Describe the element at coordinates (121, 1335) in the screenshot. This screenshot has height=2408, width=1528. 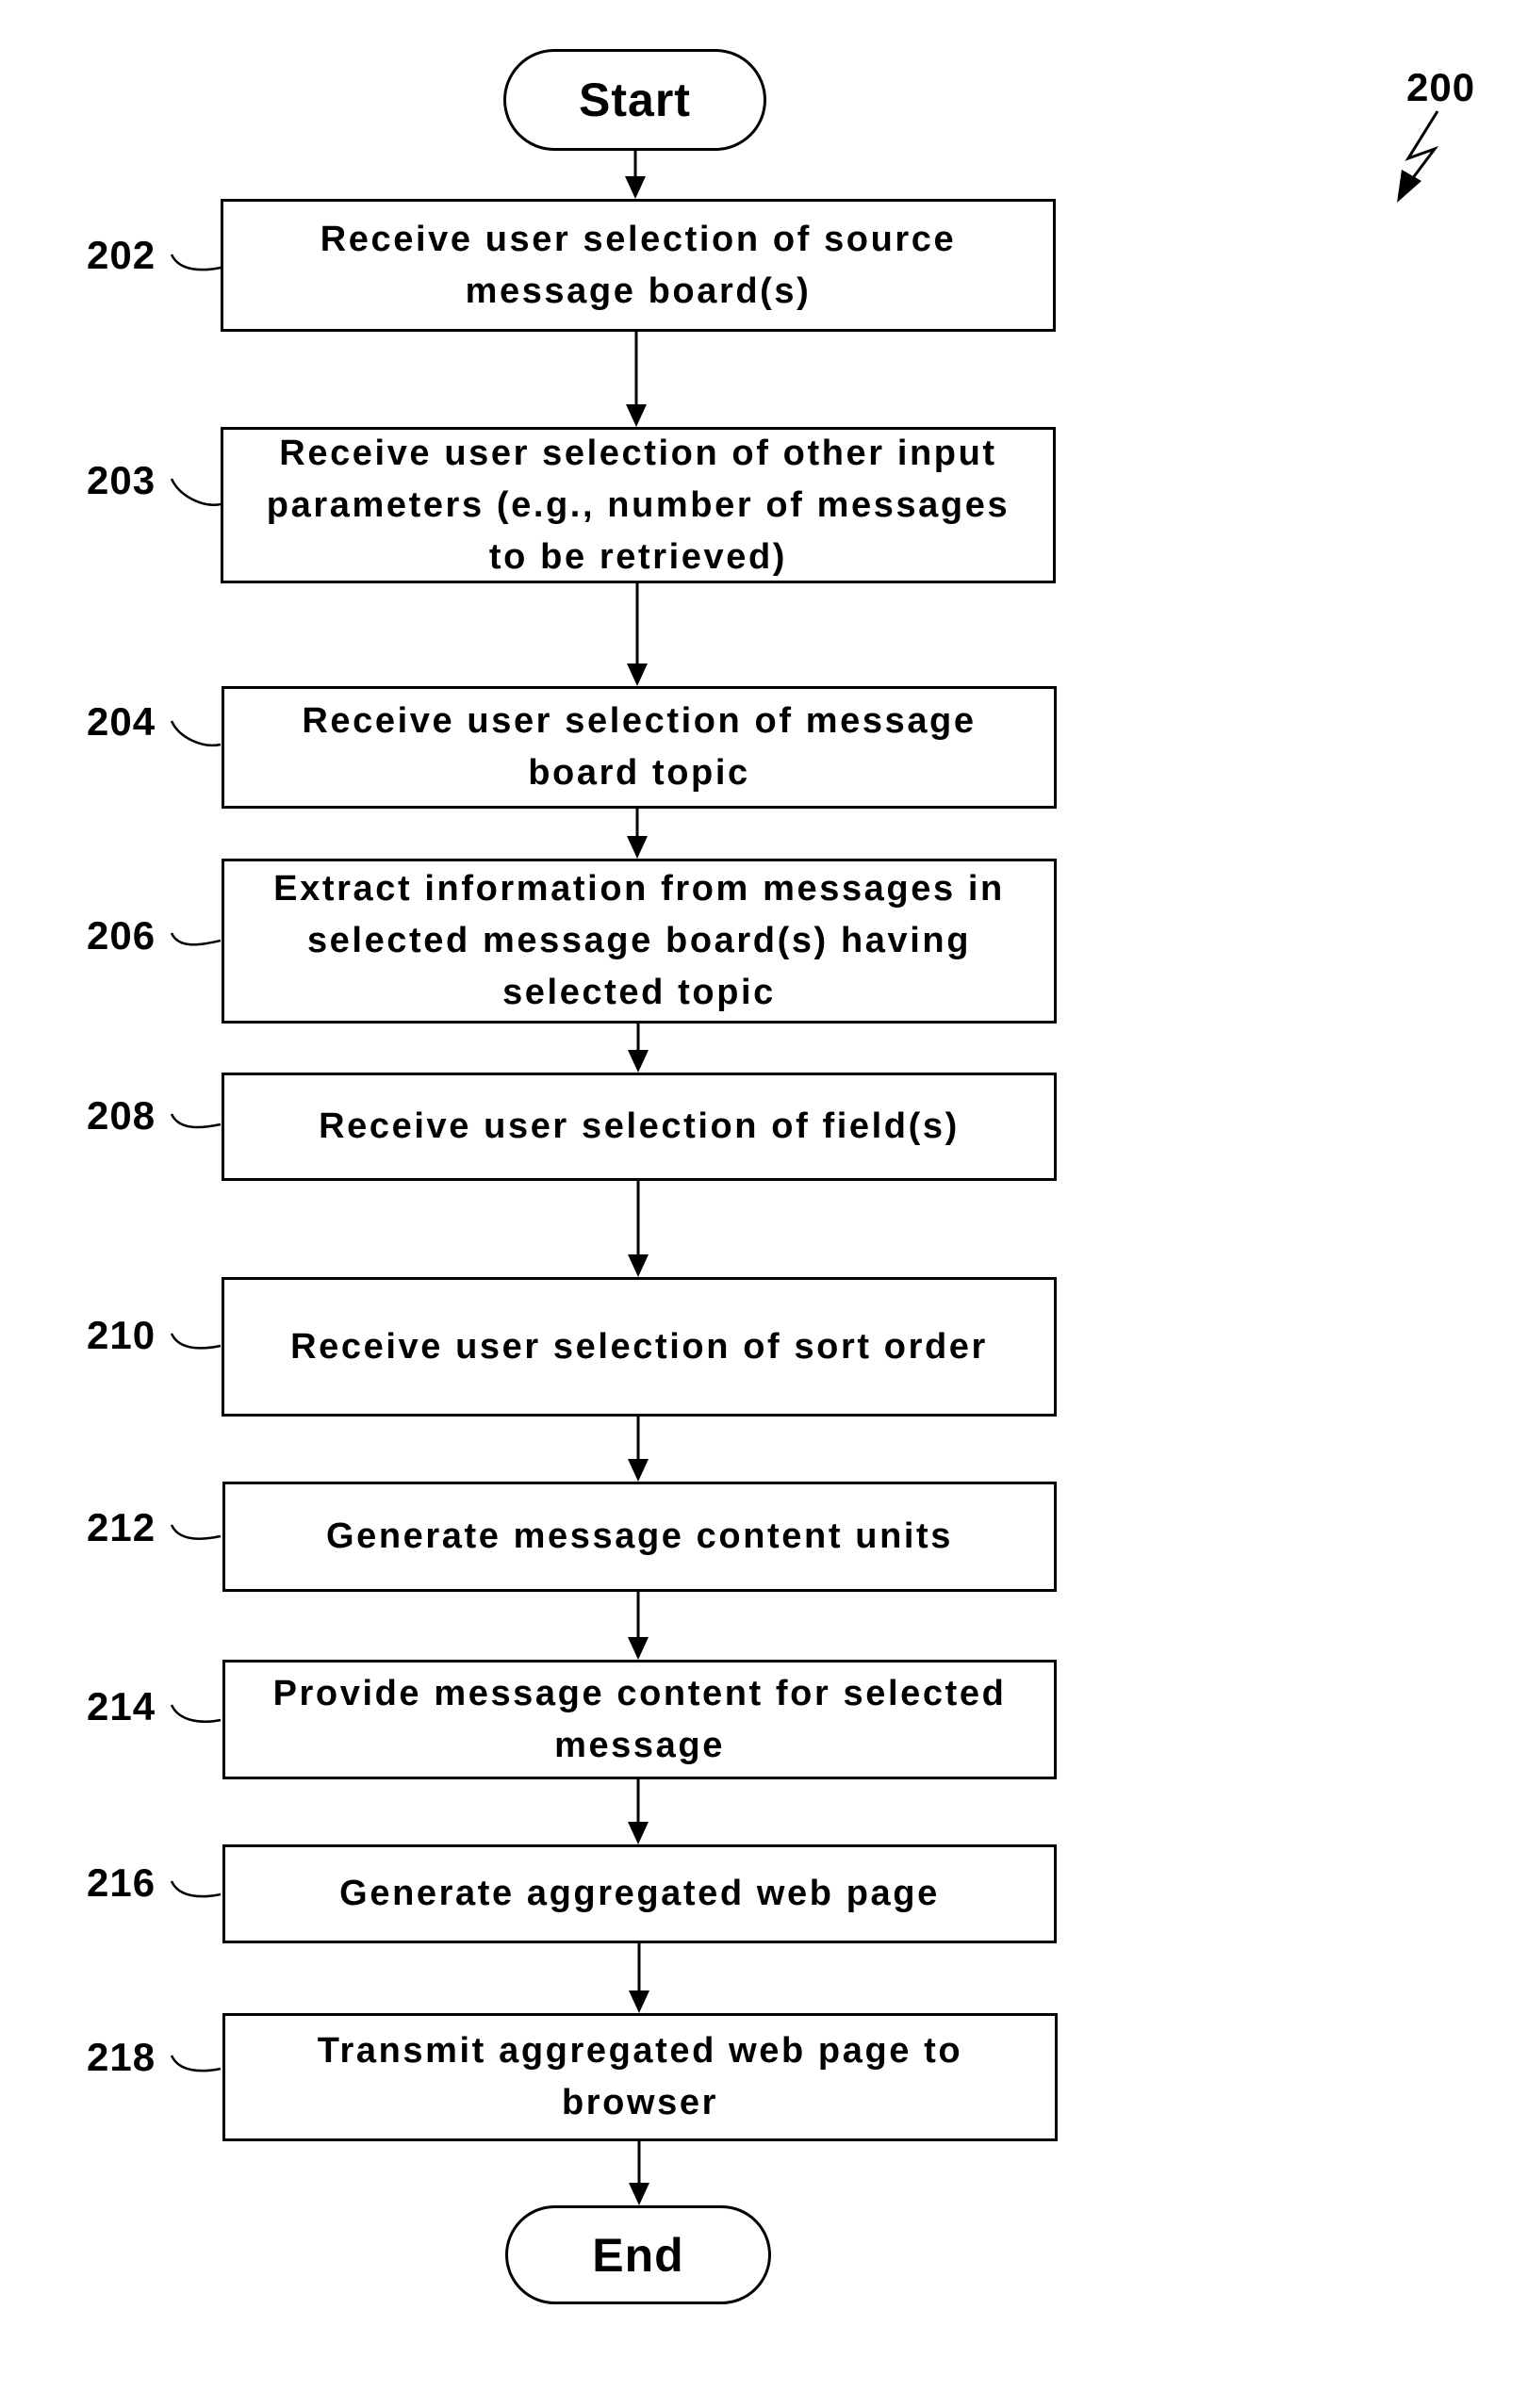
I see `ref-label-210: 210` at that location.